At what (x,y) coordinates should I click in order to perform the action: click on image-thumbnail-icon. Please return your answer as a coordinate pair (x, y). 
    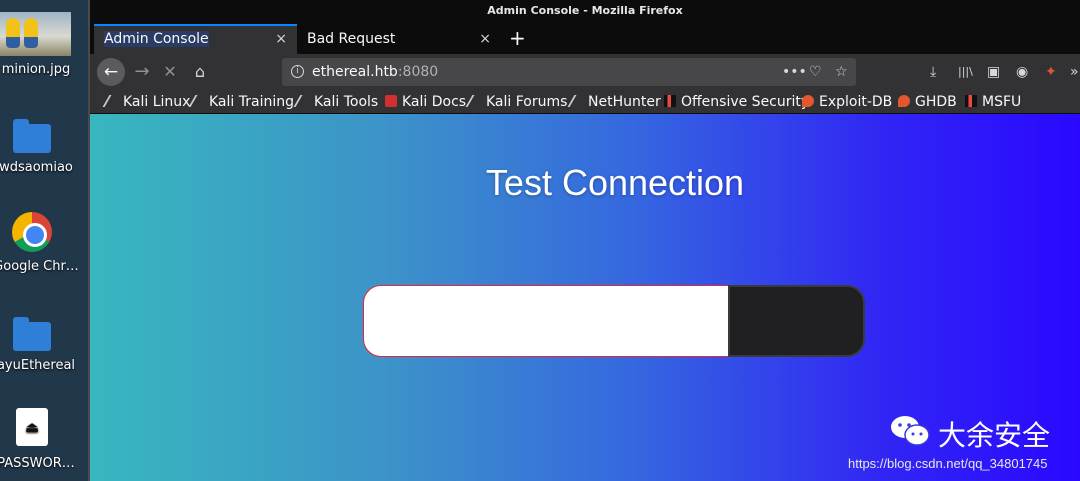
    Looking at the image, I should click on (35, 34).